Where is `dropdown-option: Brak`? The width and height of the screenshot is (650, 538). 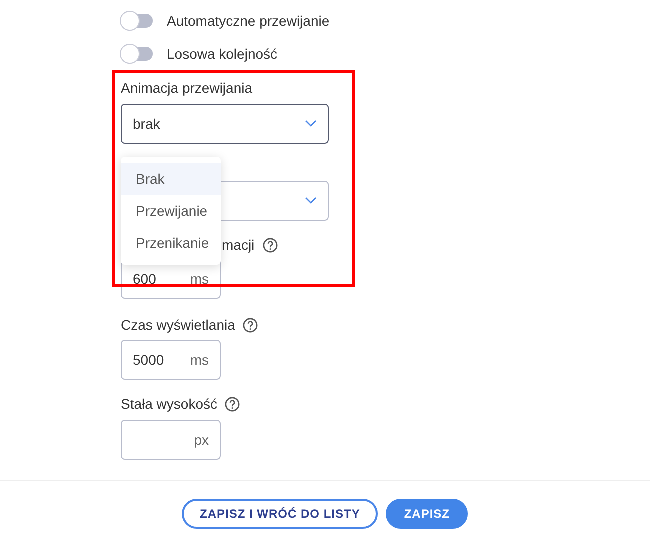 dropdown-option: Brak is located at coordinates (171, 179).